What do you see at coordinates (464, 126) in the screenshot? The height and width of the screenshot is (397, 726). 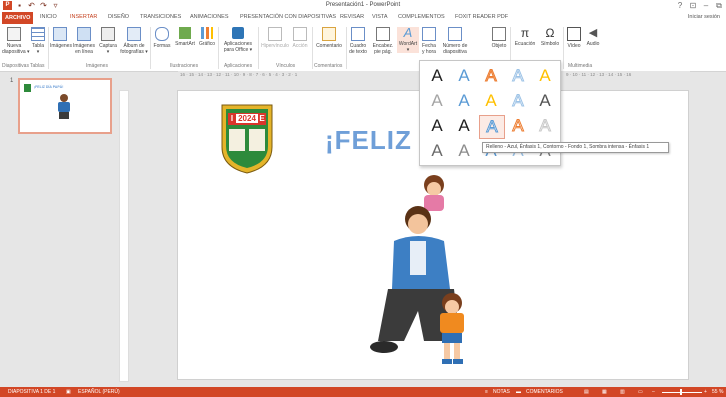 I see `wordart-style-12: A` at bounding box center [464, 126].